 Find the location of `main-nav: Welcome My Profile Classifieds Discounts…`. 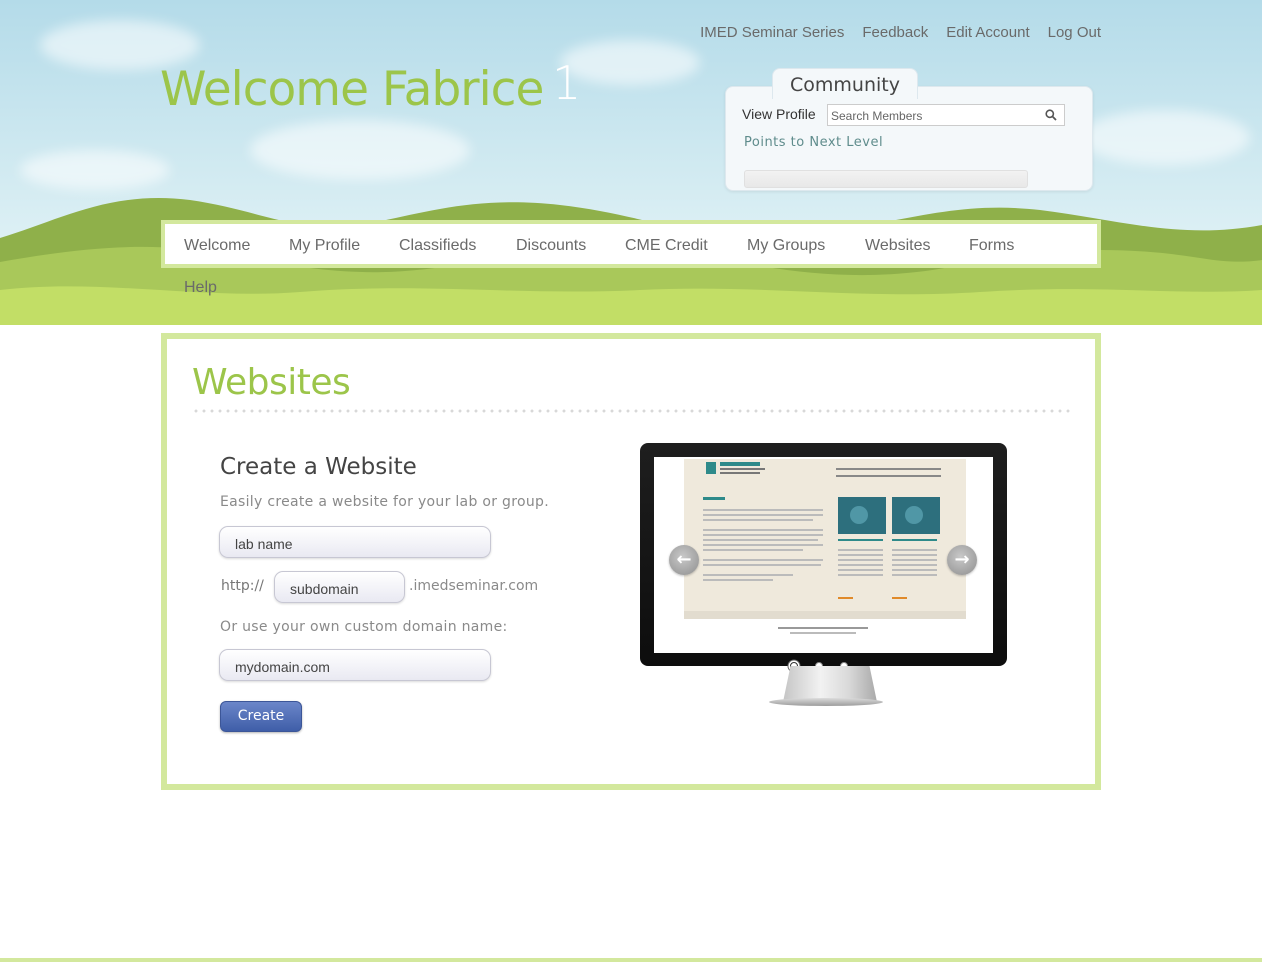

main-nav: Welcome My Profile Classifieds Discounts… is located at coordinates (631, 244).